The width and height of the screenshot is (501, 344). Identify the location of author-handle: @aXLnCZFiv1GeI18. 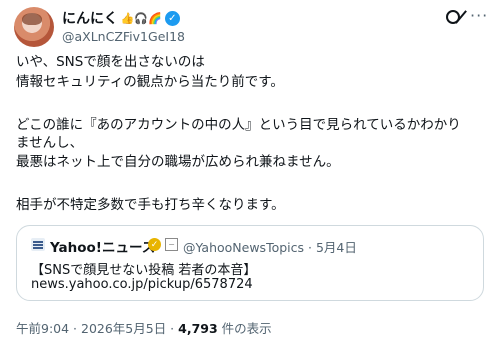
(123, 36).